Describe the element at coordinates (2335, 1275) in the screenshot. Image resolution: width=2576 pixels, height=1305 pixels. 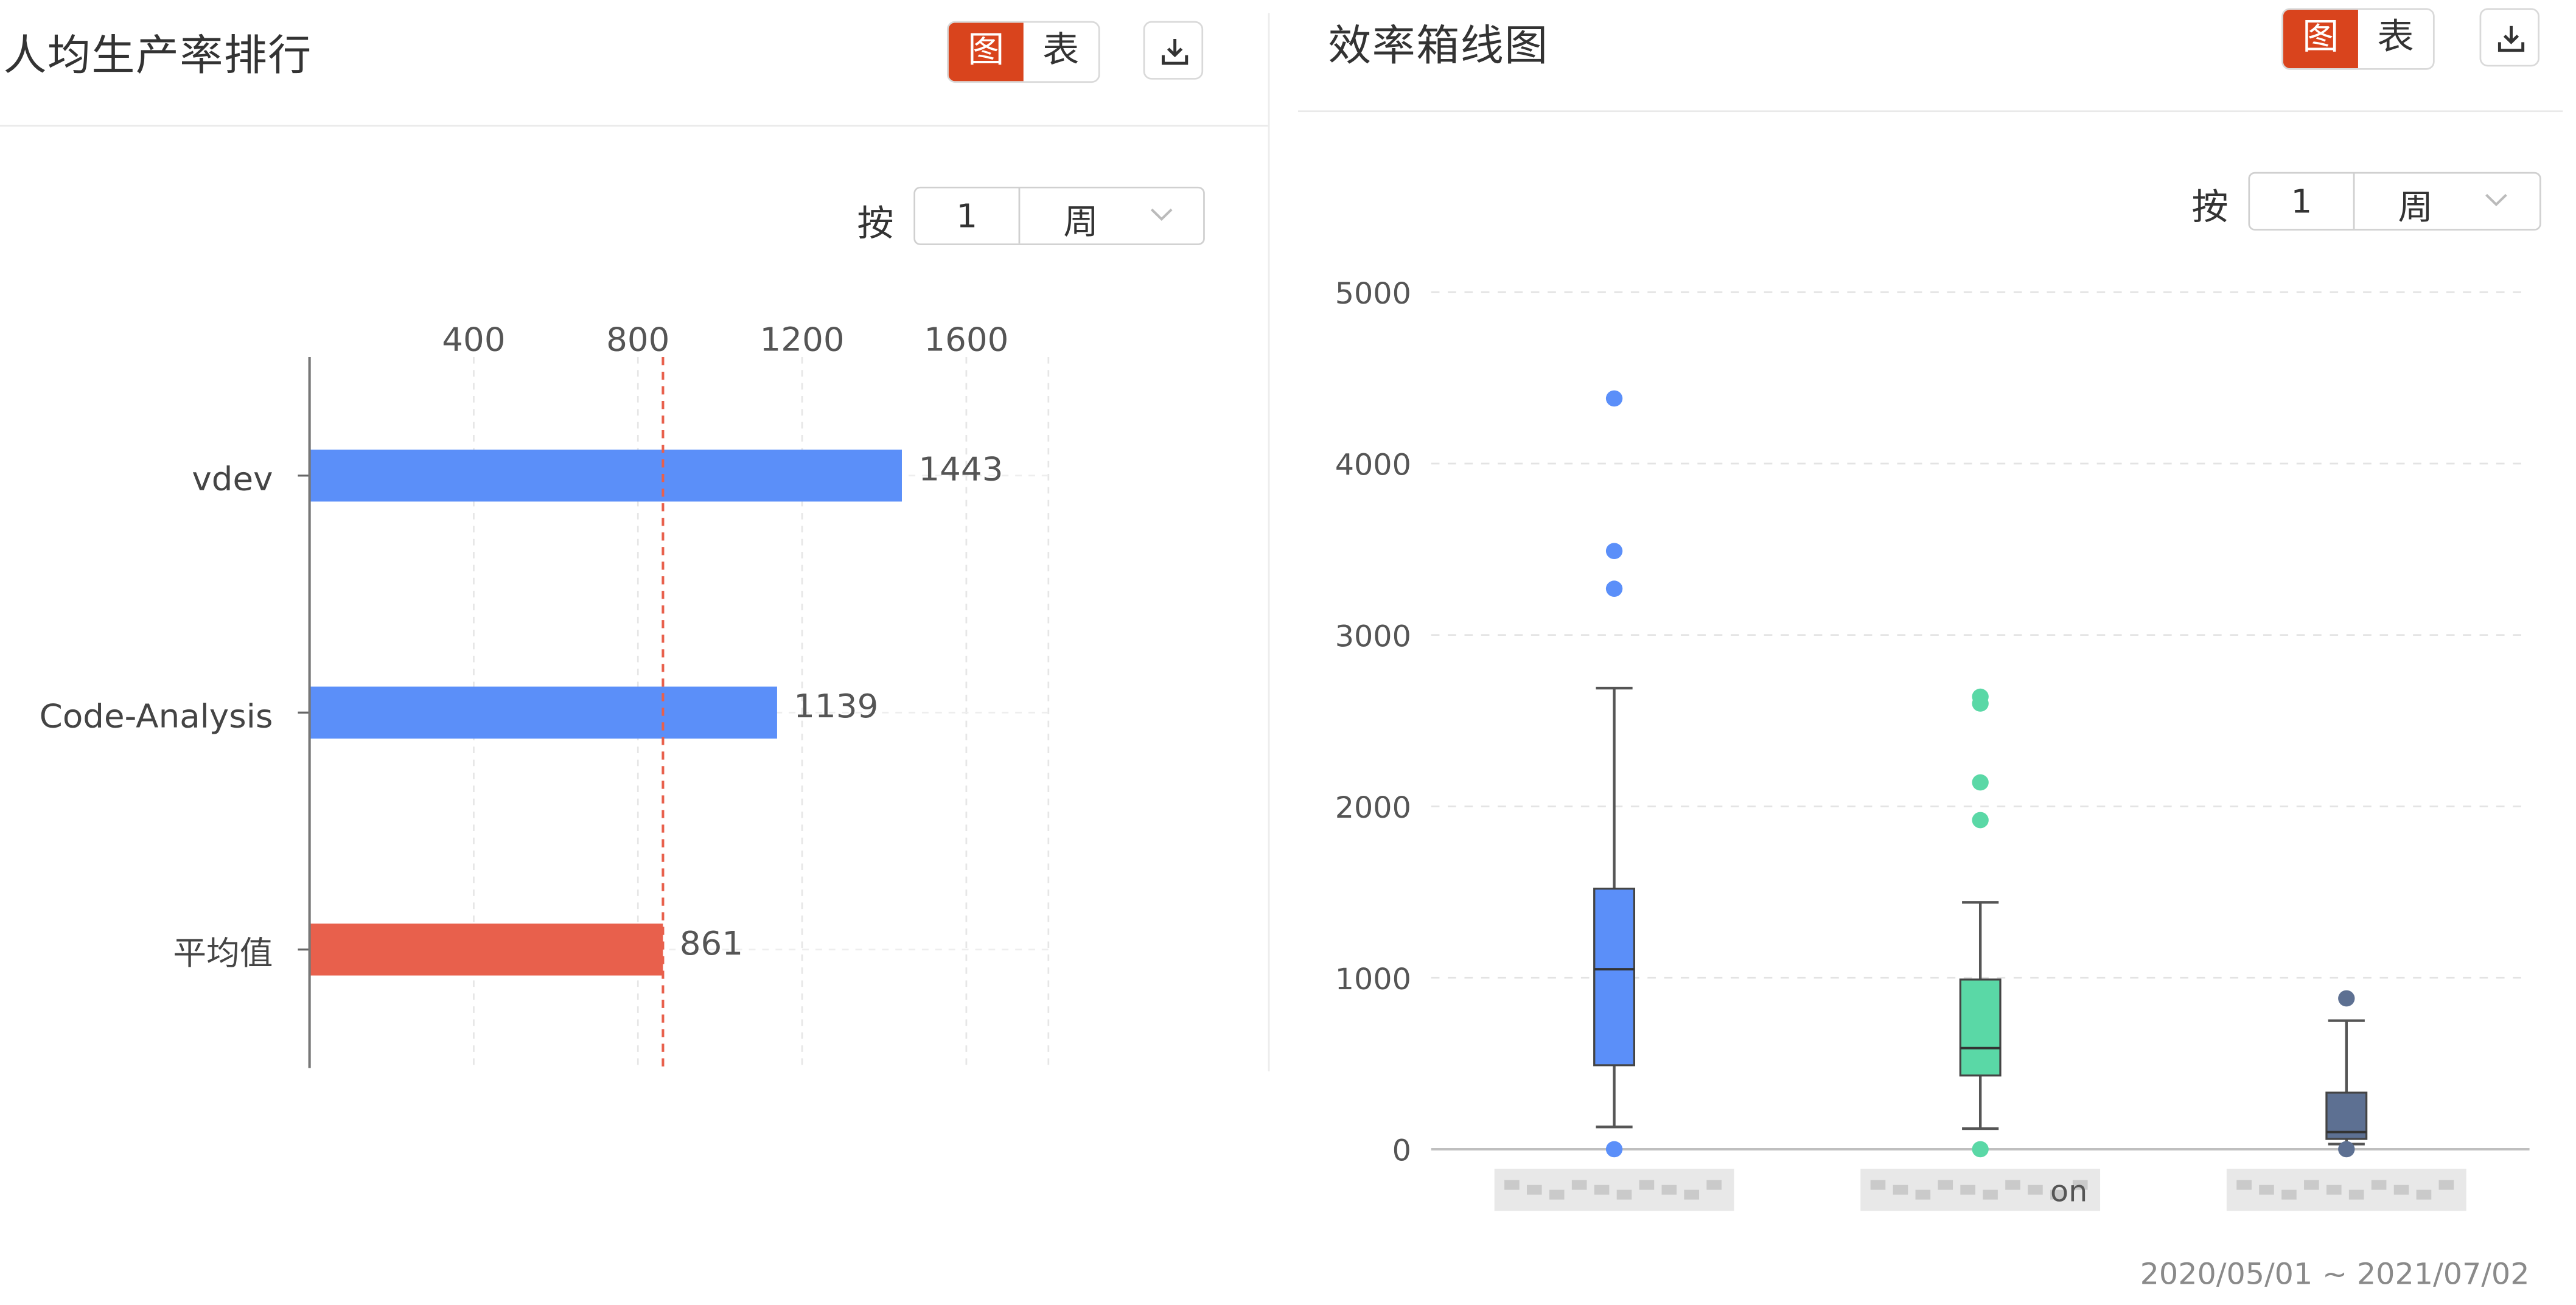
I see `date-range-label: 2020/05/01 ~ 2021/07/02` at that location.